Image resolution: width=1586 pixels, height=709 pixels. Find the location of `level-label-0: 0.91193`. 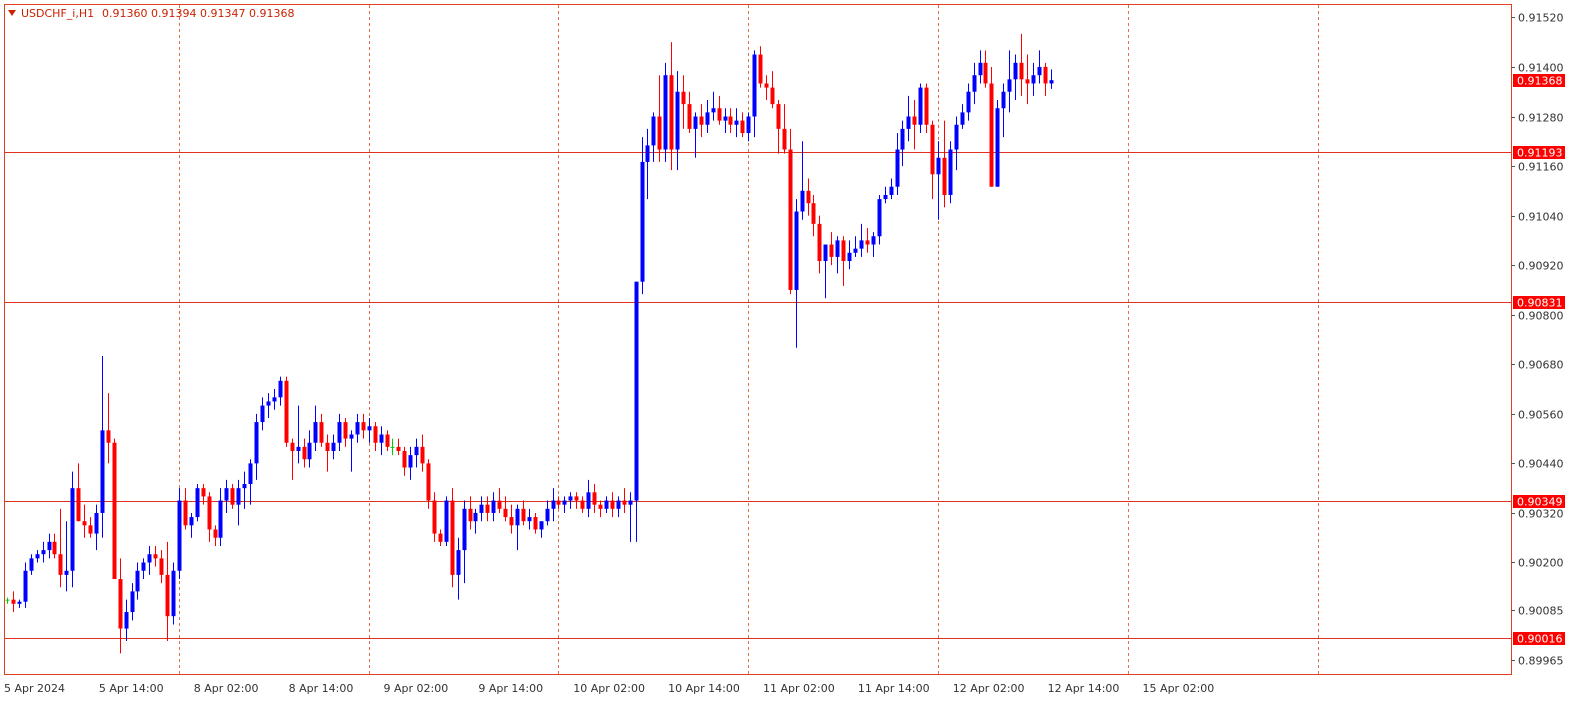

level-label-0: 0.91193 is located at coordinates (1540, 153).